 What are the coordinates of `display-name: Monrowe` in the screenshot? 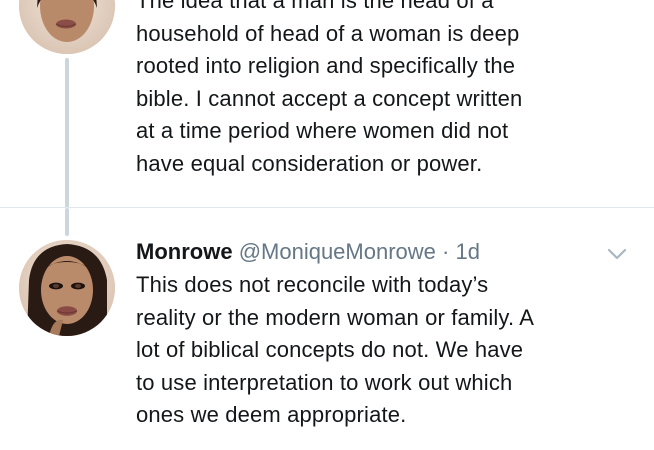 It's located at (184, 251).